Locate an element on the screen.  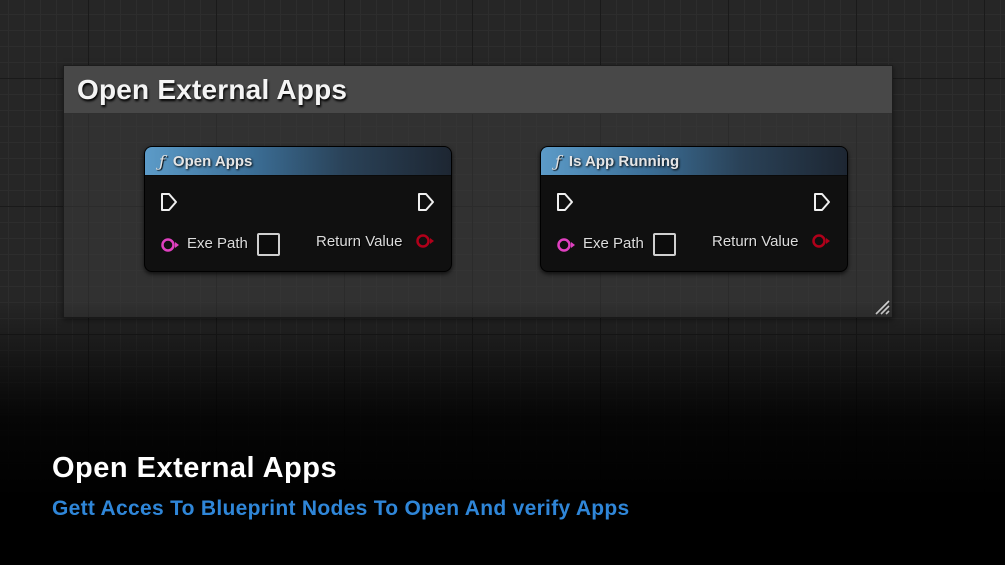
comment-title: Open External Apps is located at coordinates (212, 90).